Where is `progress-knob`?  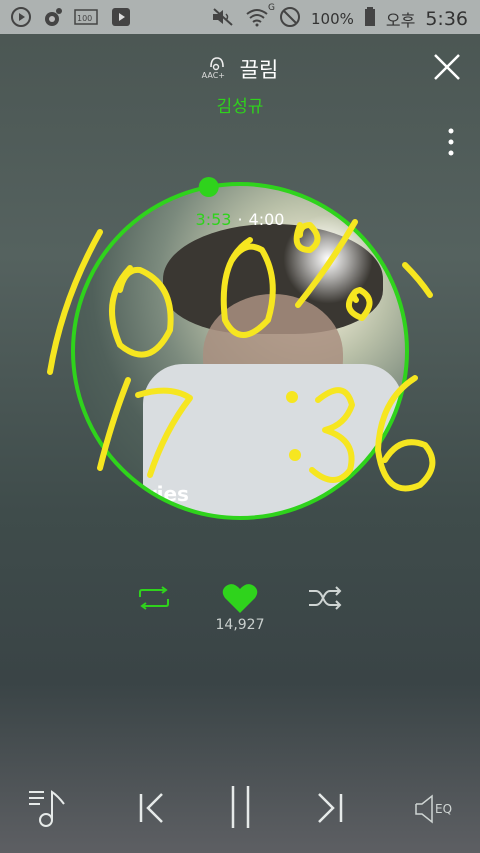
progress-knob is located at coordinates (208, 187).